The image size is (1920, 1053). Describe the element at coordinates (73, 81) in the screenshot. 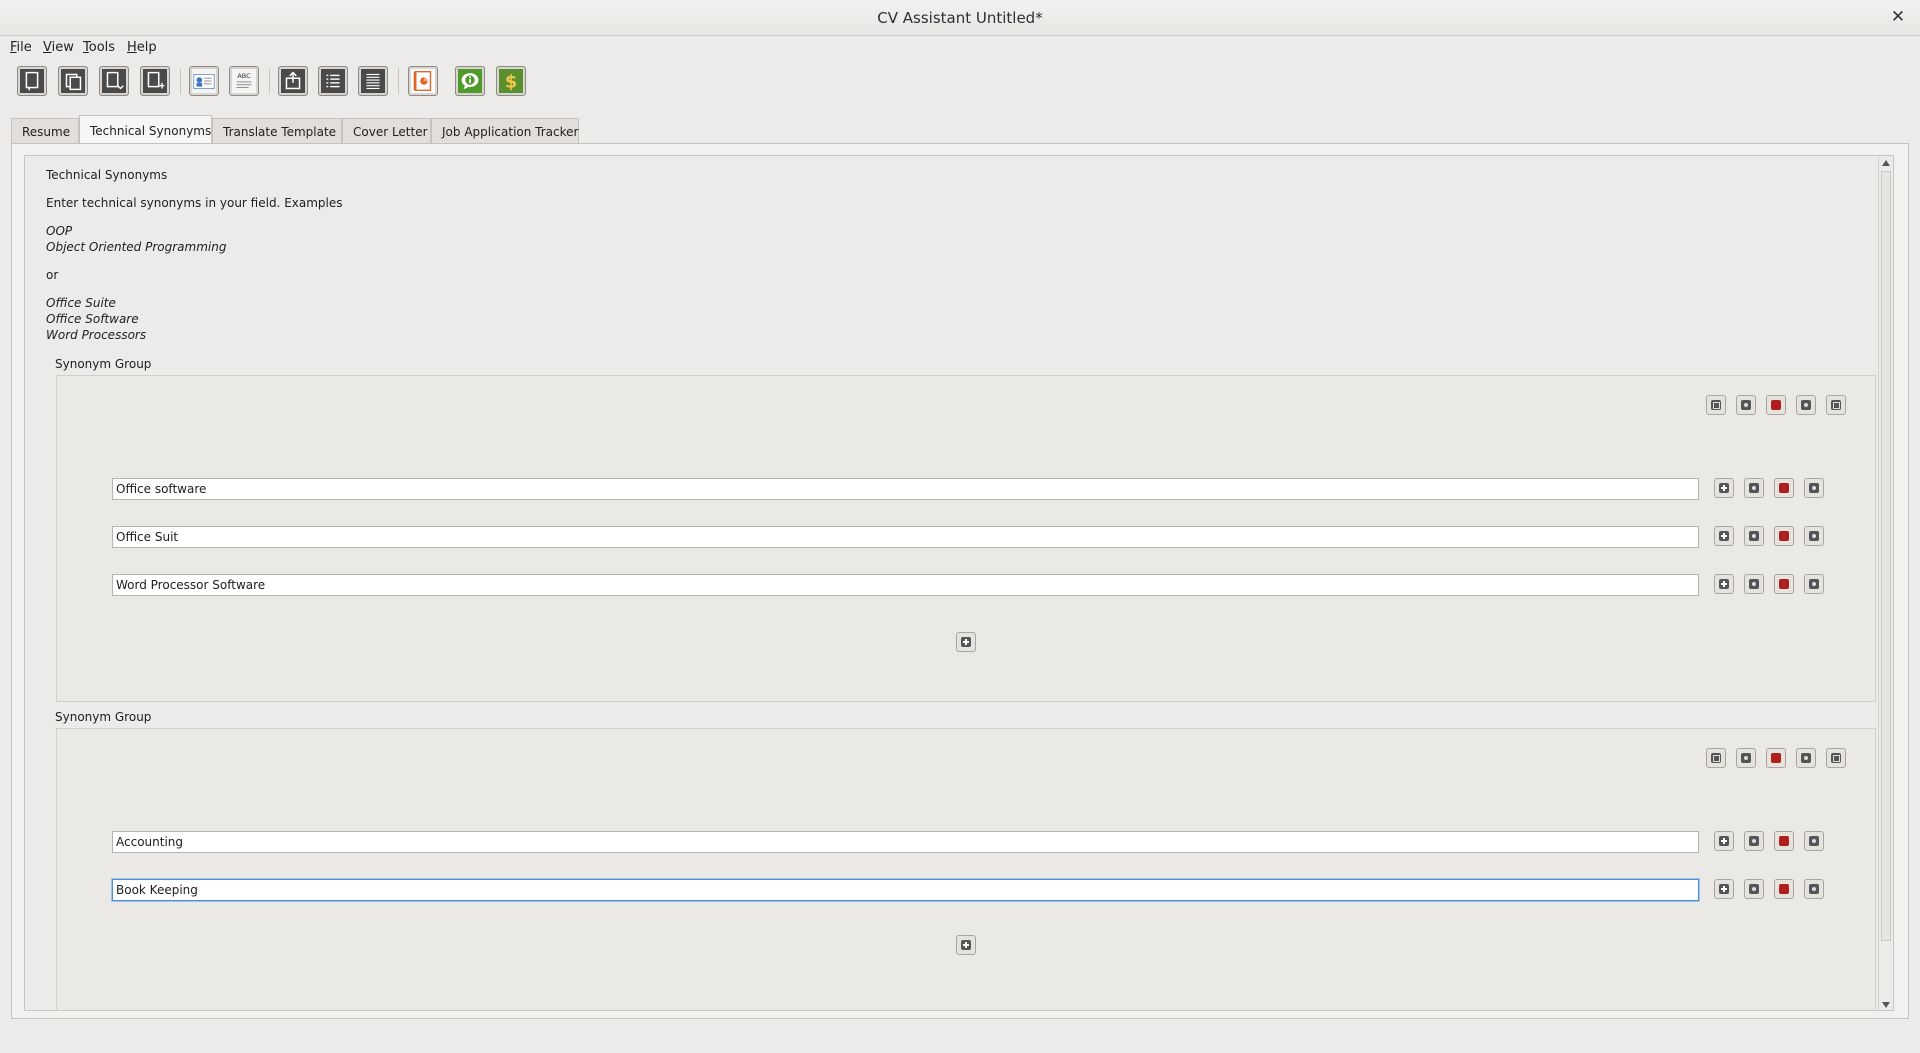

I see `copy-document-icon` at that location.